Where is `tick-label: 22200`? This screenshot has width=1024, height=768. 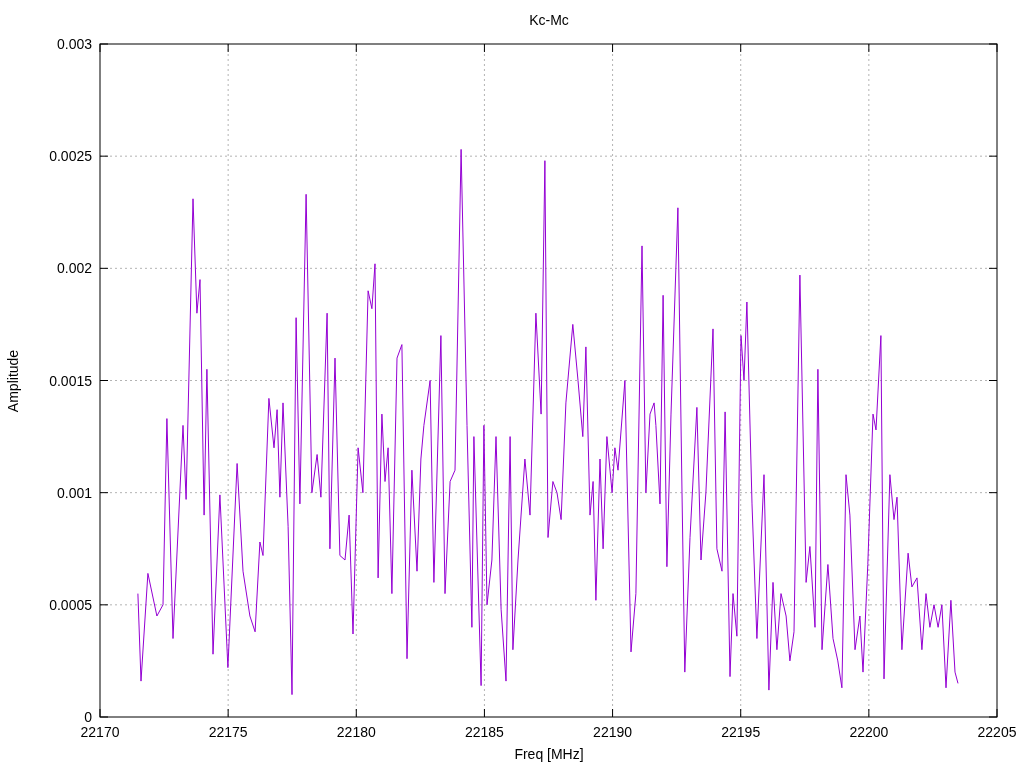 tick-label: 22200 is located at coordinates (869, 732).